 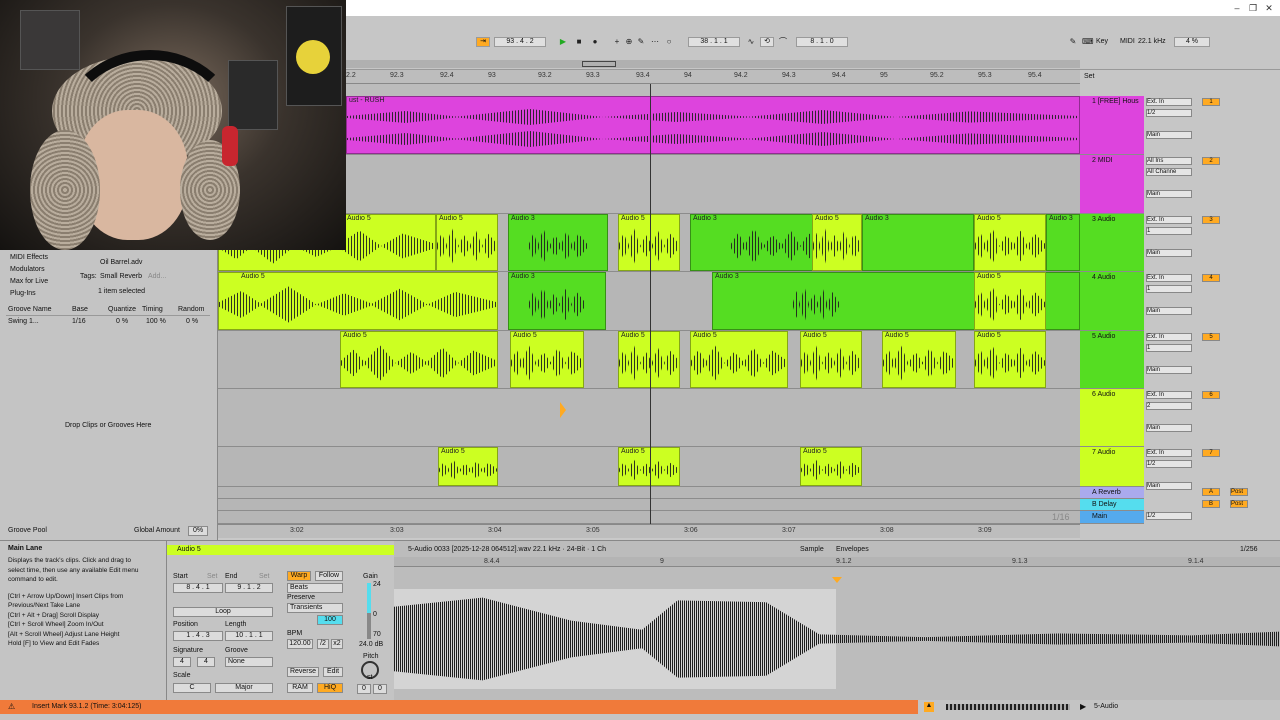 I want to click on ram-button: RAM, so click(x=300, y=688).